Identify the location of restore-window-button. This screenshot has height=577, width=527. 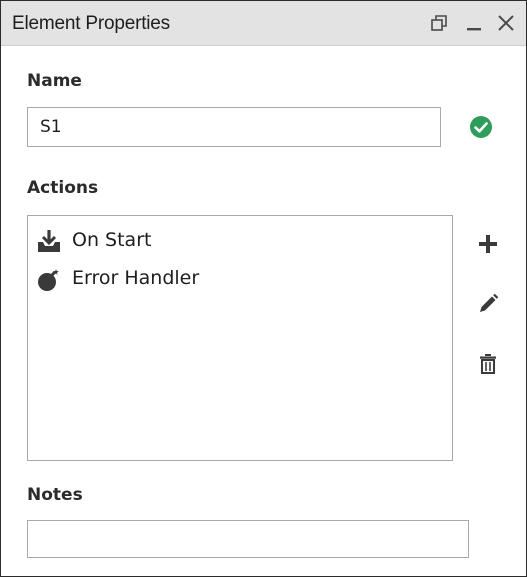
(439, 24).